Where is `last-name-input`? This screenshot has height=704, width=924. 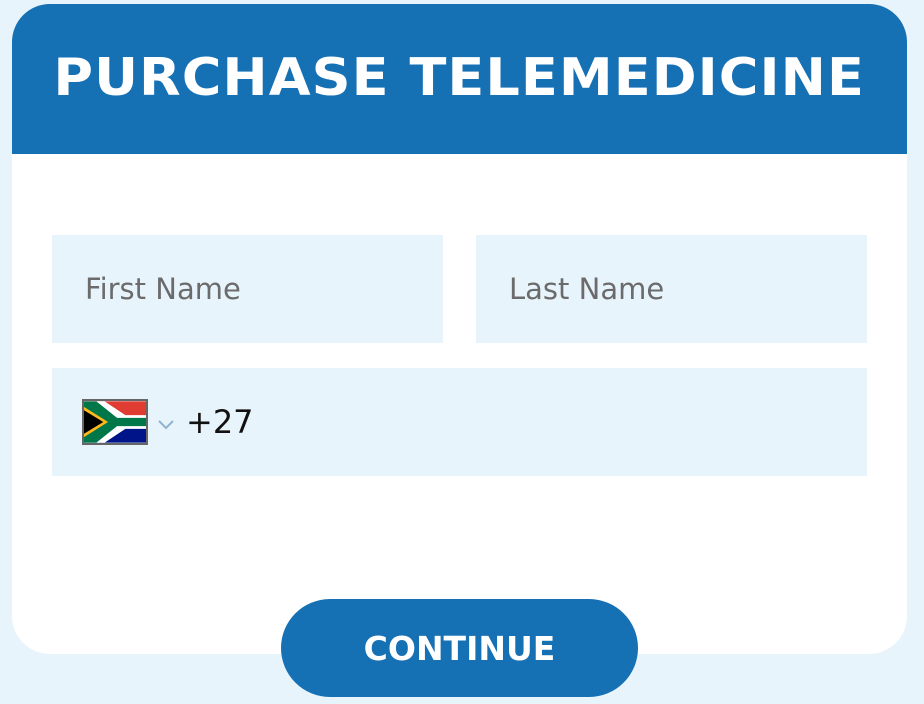
last-name-input is located at coordinates (671, 289).